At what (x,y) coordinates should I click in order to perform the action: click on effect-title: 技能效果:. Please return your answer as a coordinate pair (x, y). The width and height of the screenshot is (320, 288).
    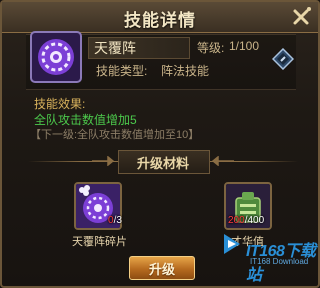
    Looking at the image, I should click on (60, 104).